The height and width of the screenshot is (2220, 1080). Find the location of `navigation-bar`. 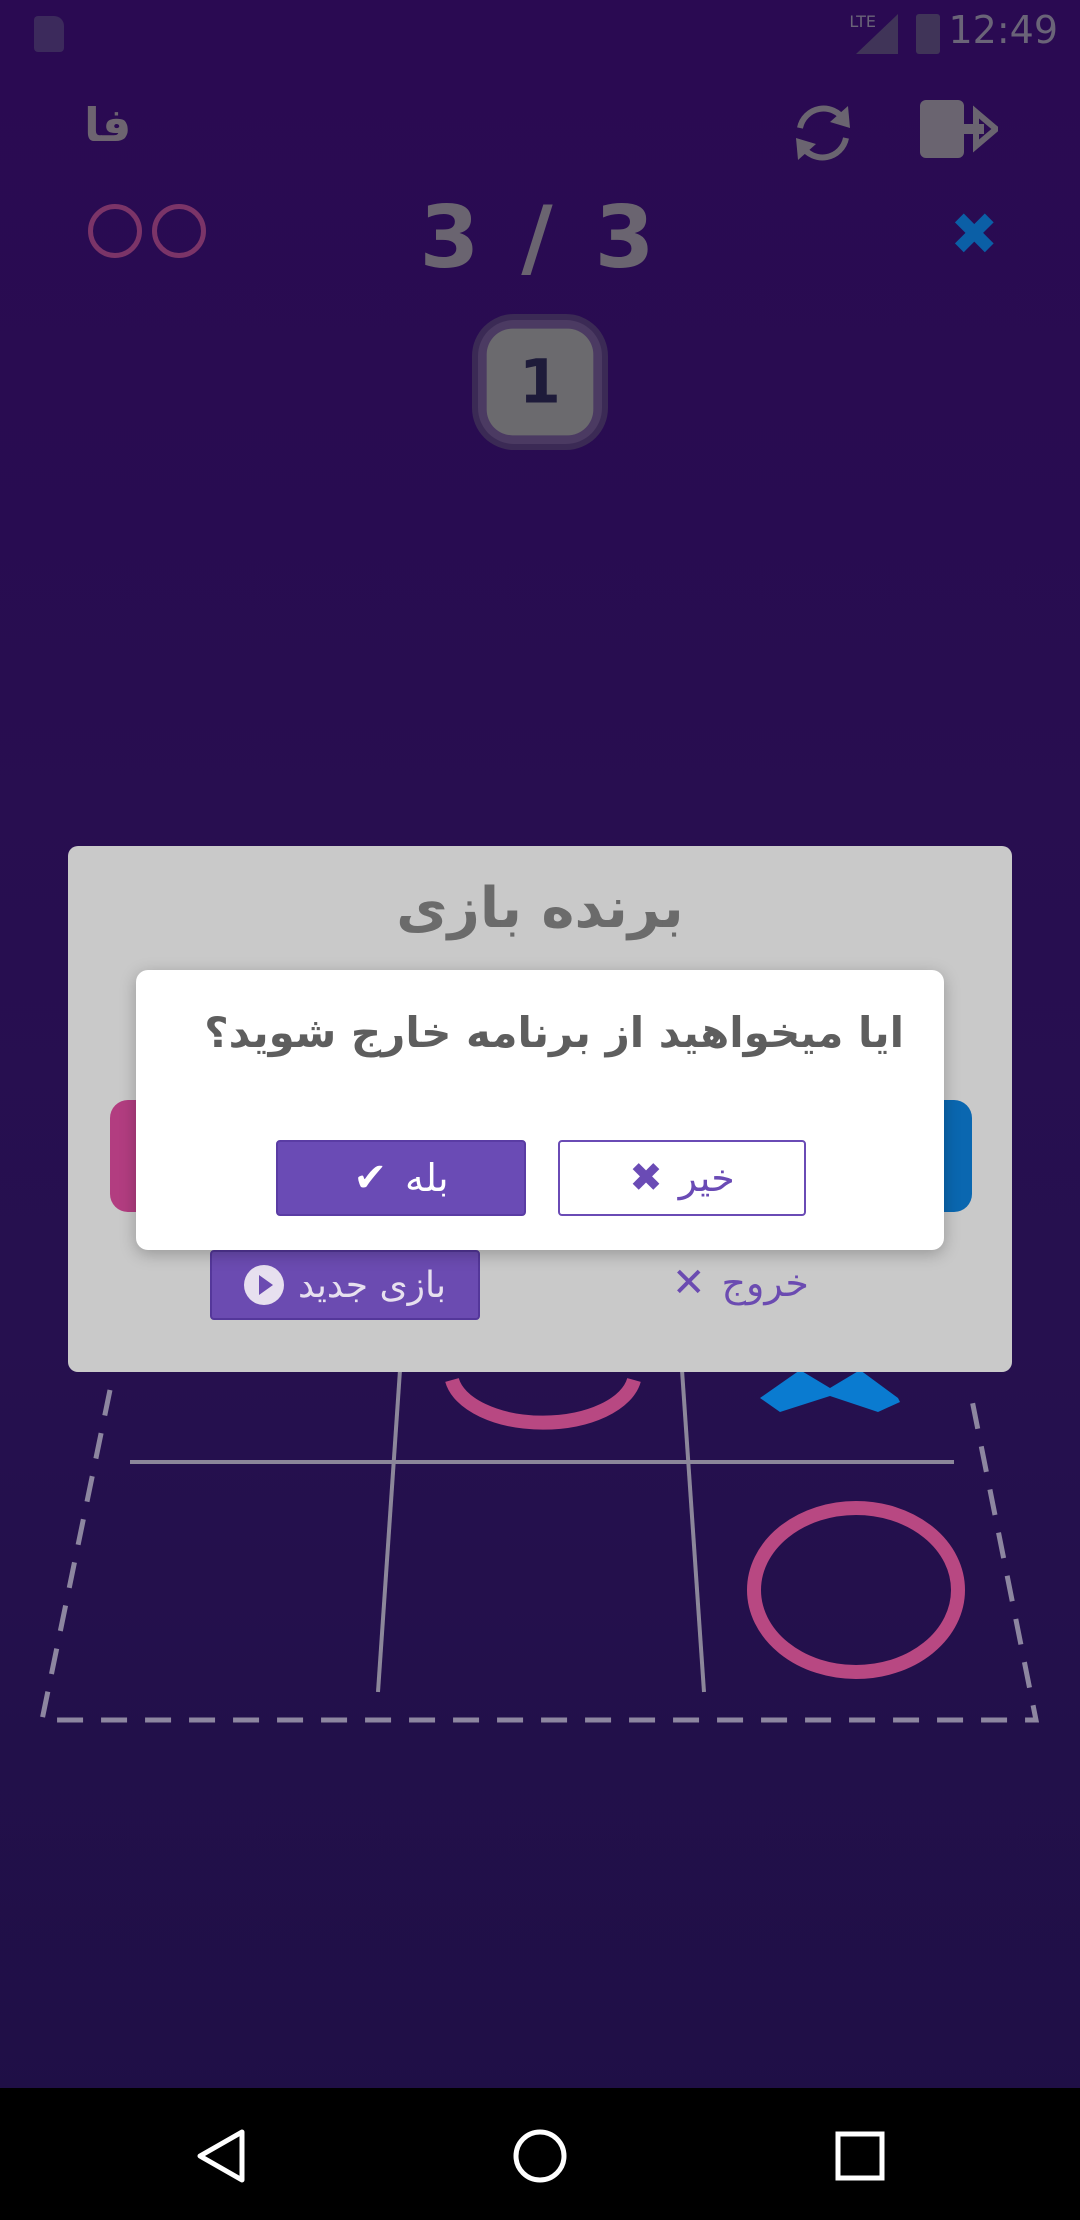

navigation-bar is located at coordinates (540, 2154).